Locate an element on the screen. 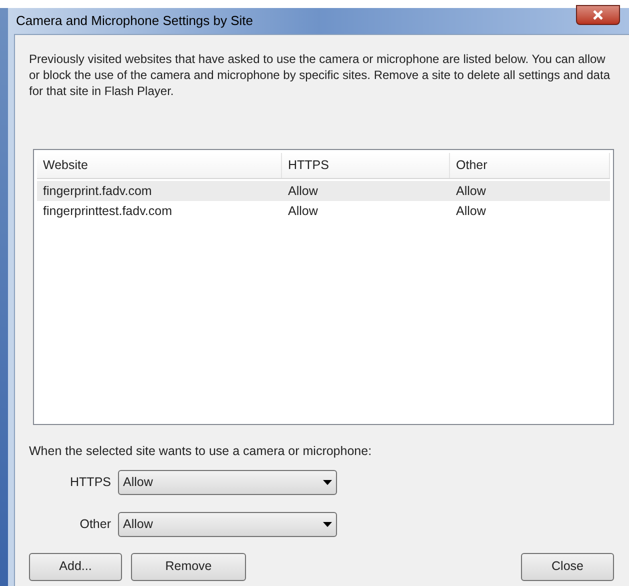 The width and height of the screenshot is (629, 586). column-header: HTTPS is located at coordinates (308, 165).